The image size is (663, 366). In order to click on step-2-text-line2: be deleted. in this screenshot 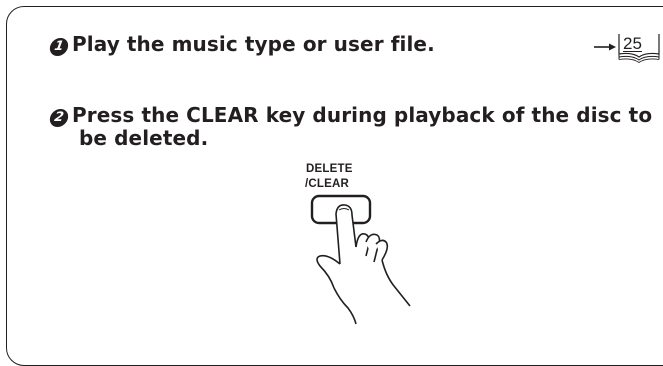, I will do `click(144, 138)`.